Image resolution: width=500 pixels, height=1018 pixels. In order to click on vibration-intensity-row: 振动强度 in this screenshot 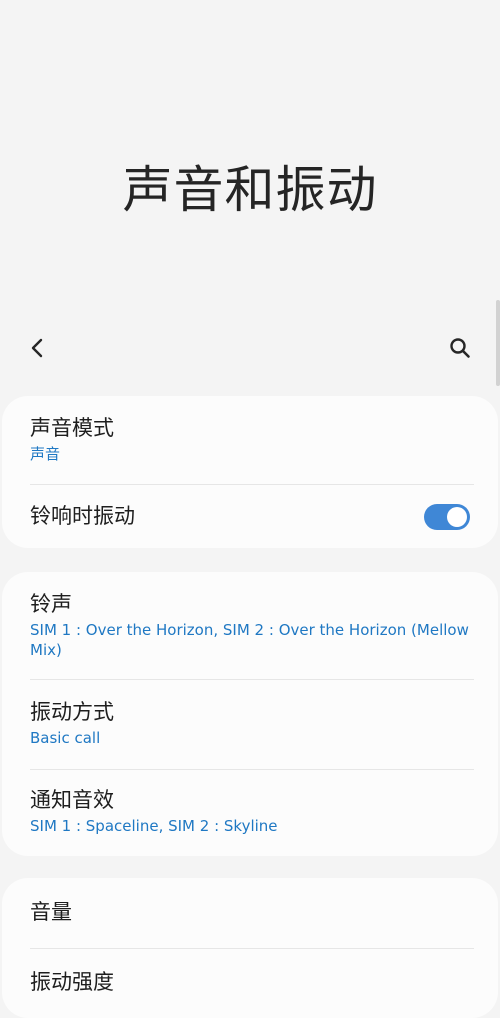, I will do `click(250, 982)`.